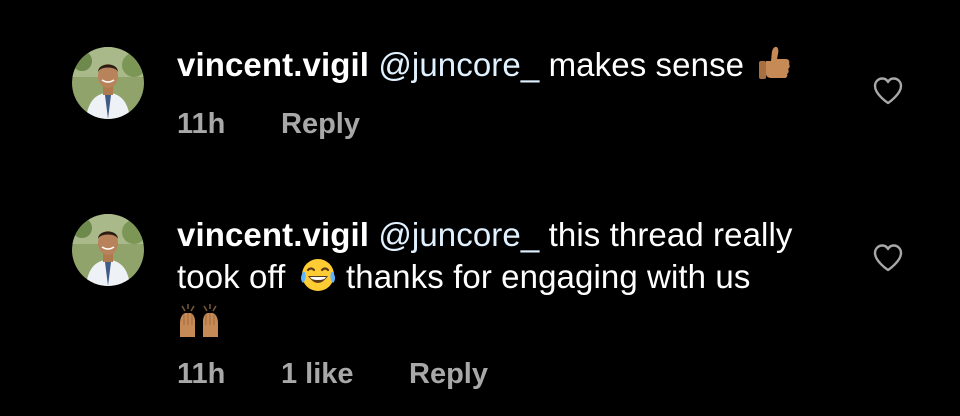 The image size is (960, 416). What do you see at coordinates (670, 234) in the screenshot?
I see `comment-text: this thread really` at bounding box center [670, 234].